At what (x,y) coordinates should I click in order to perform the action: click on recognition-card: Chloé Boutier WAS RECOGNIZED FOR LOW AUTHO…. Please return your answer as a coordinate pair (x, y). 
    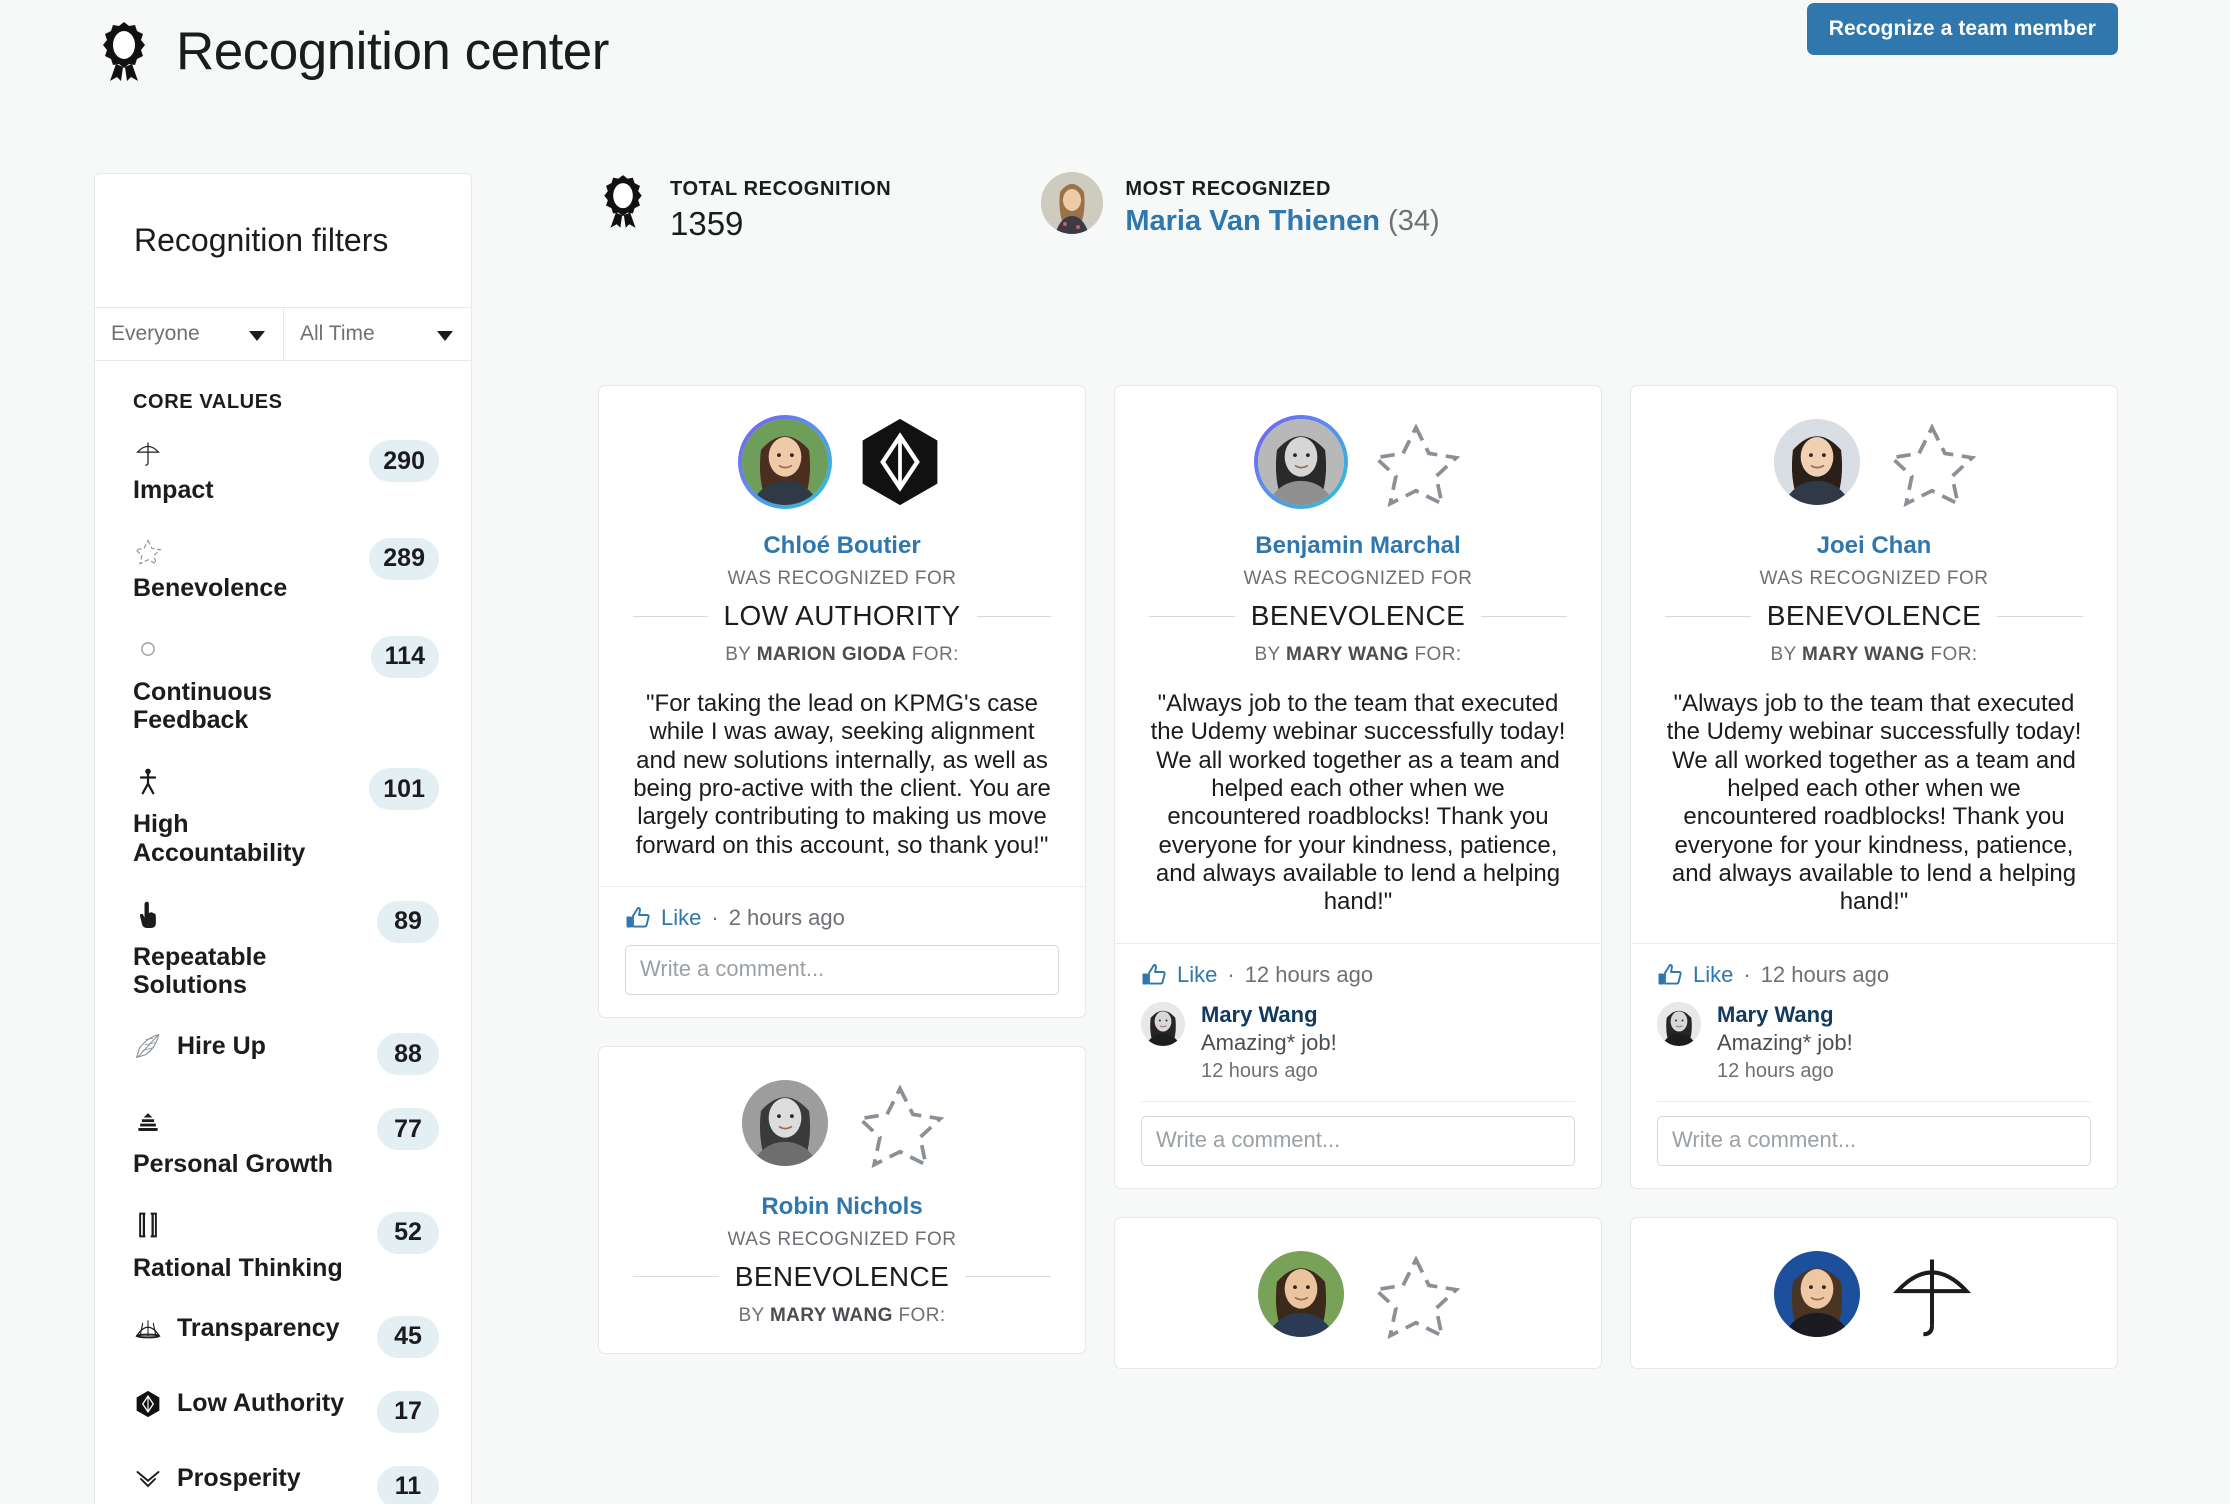
    Looking at the image, I should click on (842, 701).